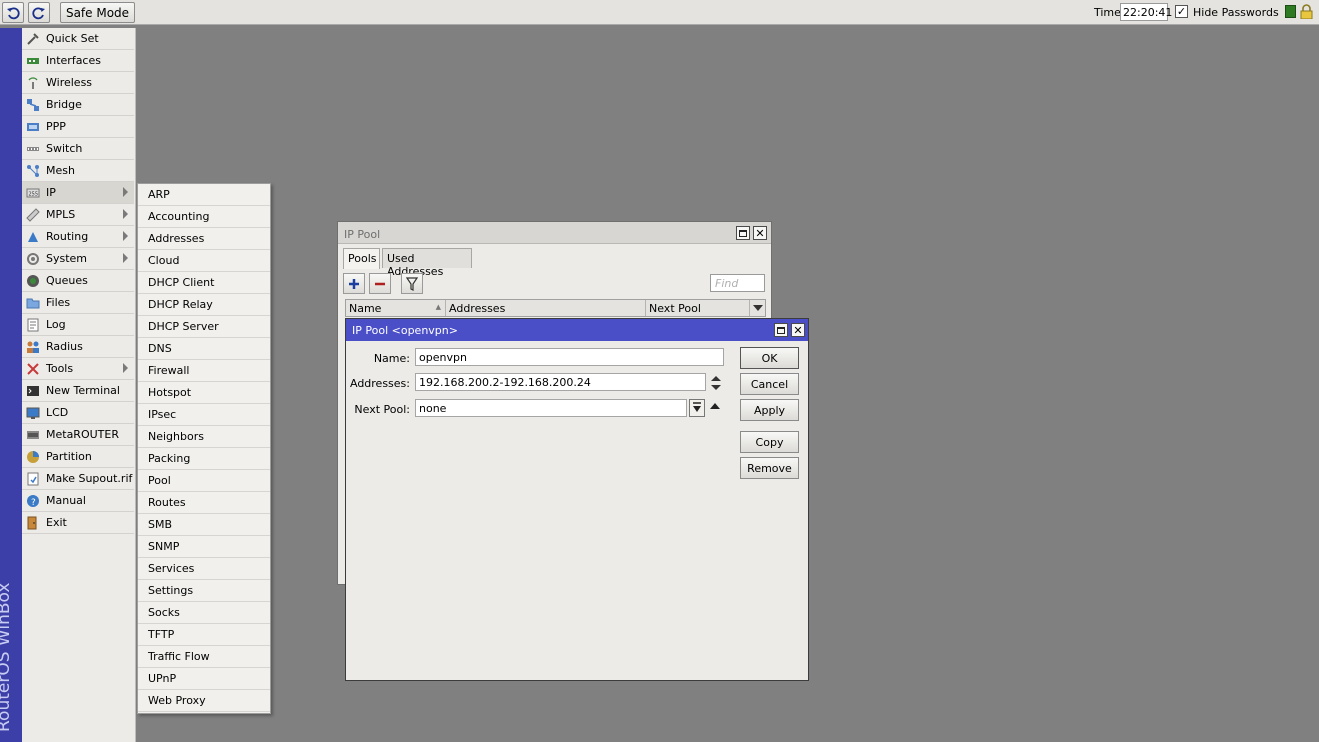 The height and width of the screenshot is (742, 1319). What do you see at coordinates (78, 215) in the screenshot?
I see `menu-item-mpls: MPLS` at bounding box center [78, 215].